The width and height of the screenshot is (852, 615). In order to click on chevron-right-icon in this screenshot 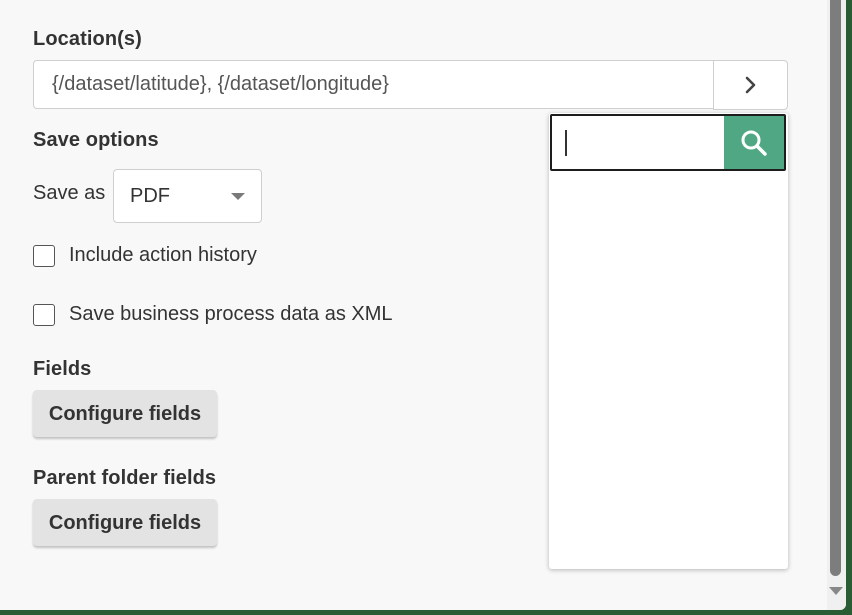, I will do `click(750, 85)`.